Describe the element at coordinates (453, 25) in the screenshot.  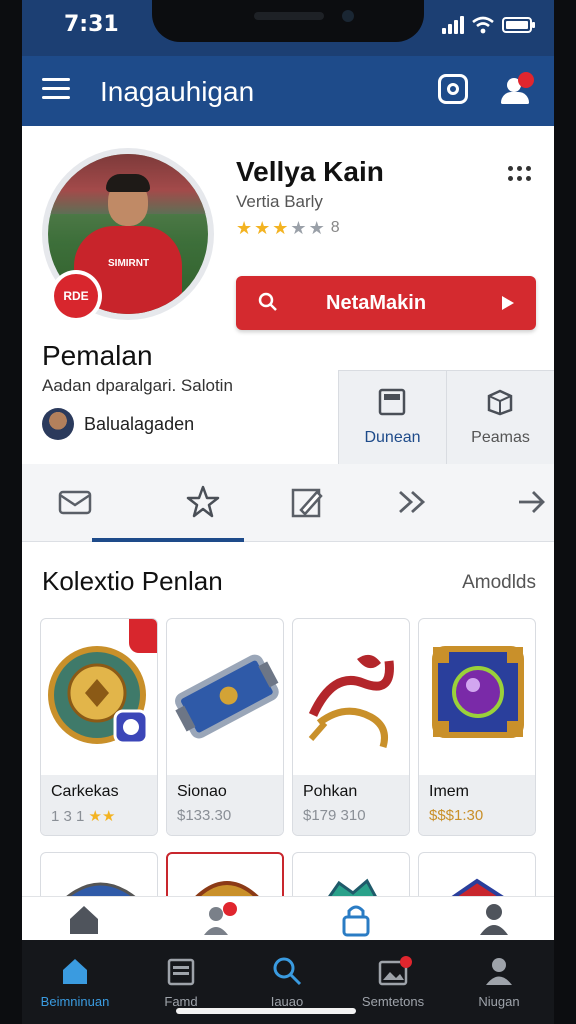
I see `signal-icon` at that location.